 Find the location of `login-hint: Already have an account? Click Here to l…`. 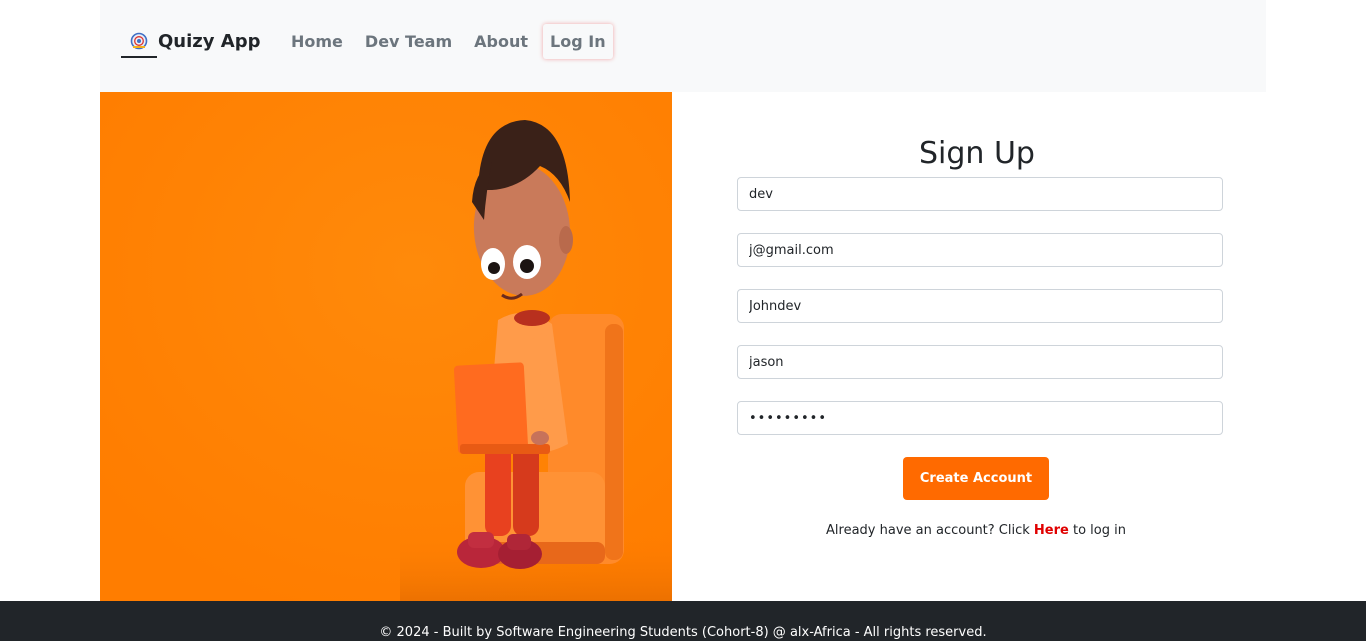

login-hint: Already have an account? Click Here to l… is located at coordinates (976, 530).